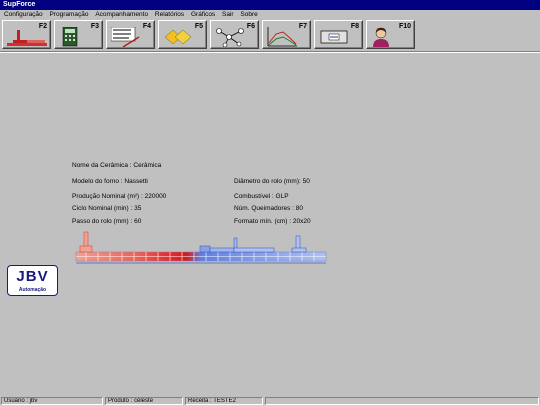  Describe the element at coordinates (282, 37) in the screenshot. I see `line-chart-icon` at that location.